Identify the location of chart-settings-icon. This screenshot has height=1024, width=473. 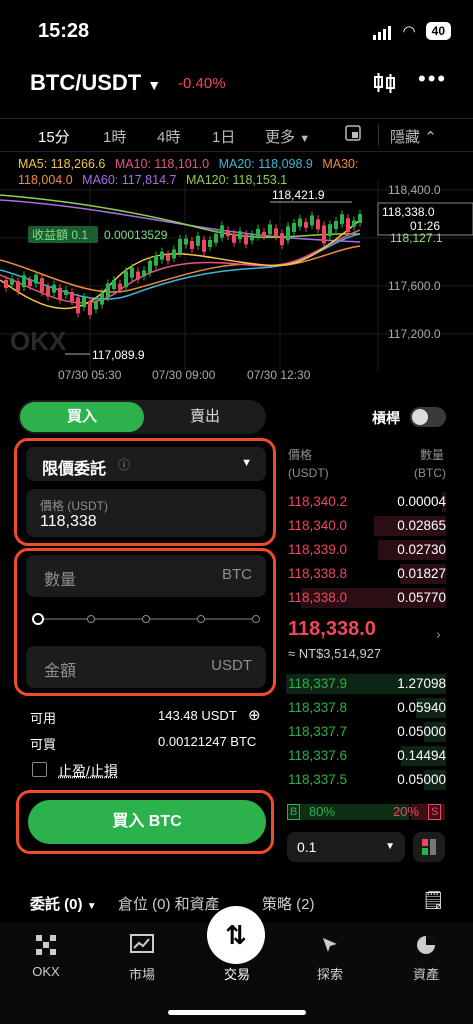
(353, 135).